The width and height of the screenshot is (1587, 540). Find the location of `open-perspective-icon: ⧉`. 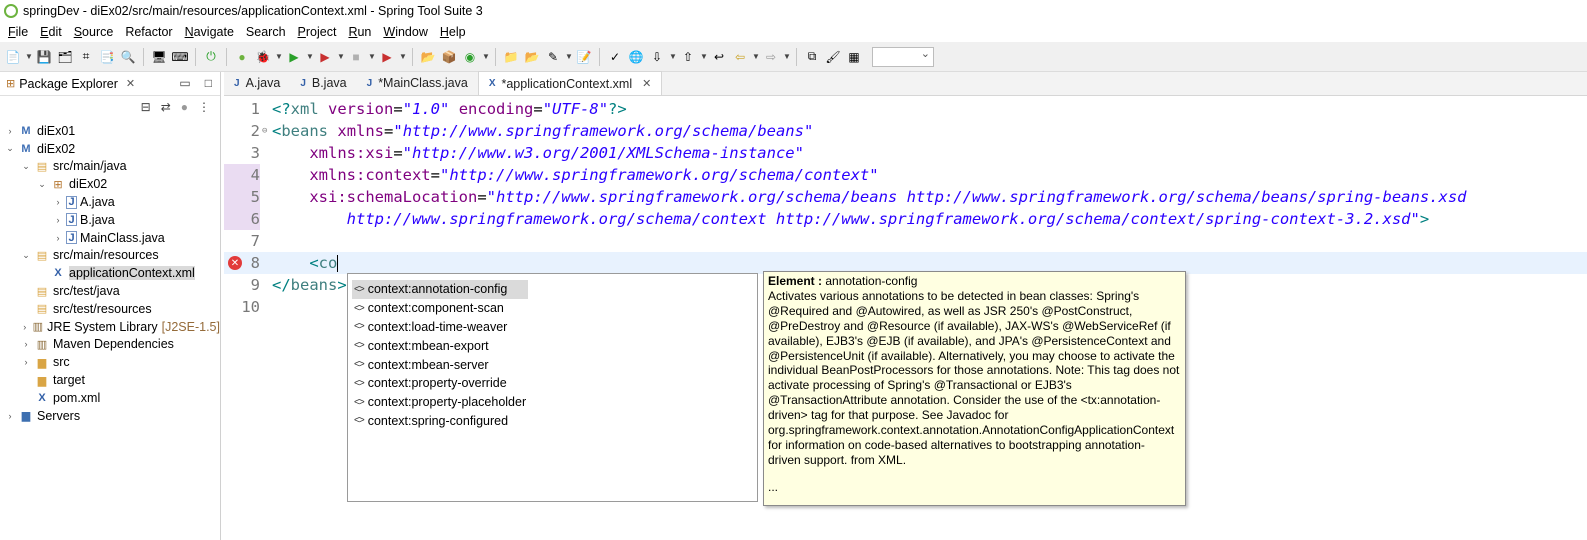

open-perspective-icon: ⧉ is located at coordinates (812, 57).